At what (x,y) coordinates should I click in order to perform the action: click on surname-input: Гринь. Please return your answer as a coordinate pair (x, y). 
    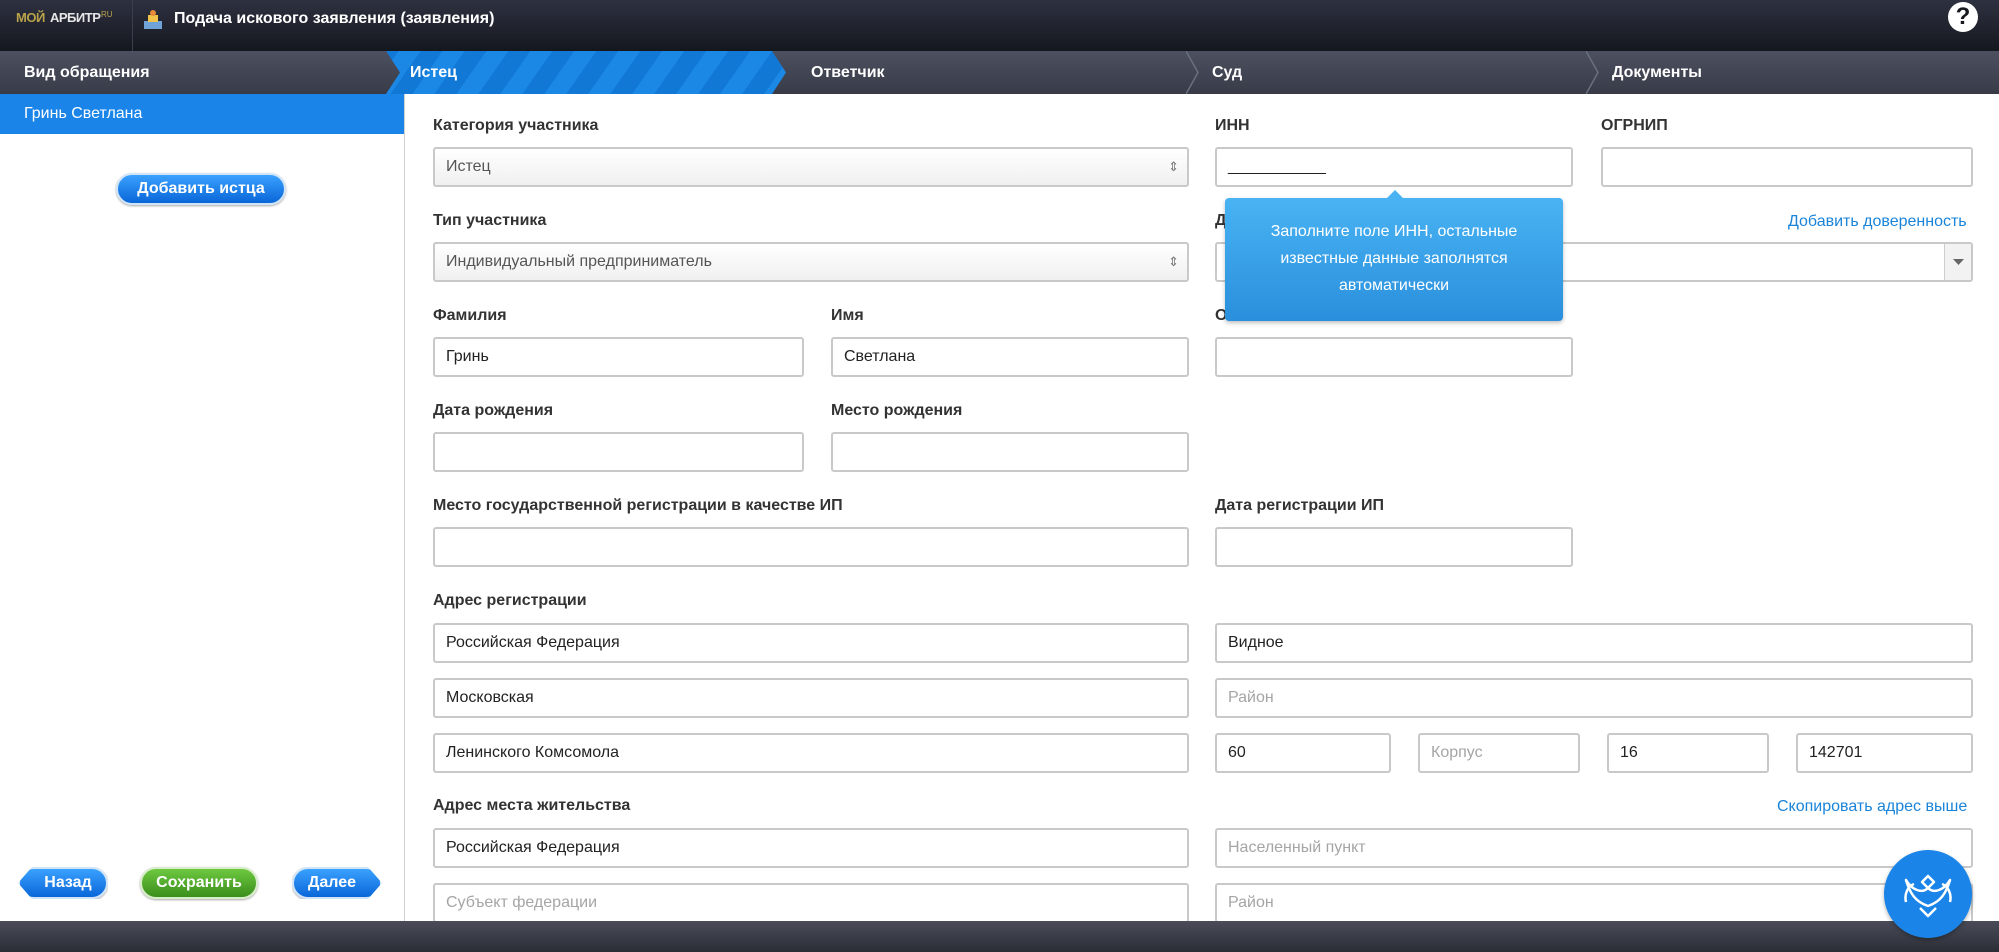
    Looking at the image, I should click on (618, 357).